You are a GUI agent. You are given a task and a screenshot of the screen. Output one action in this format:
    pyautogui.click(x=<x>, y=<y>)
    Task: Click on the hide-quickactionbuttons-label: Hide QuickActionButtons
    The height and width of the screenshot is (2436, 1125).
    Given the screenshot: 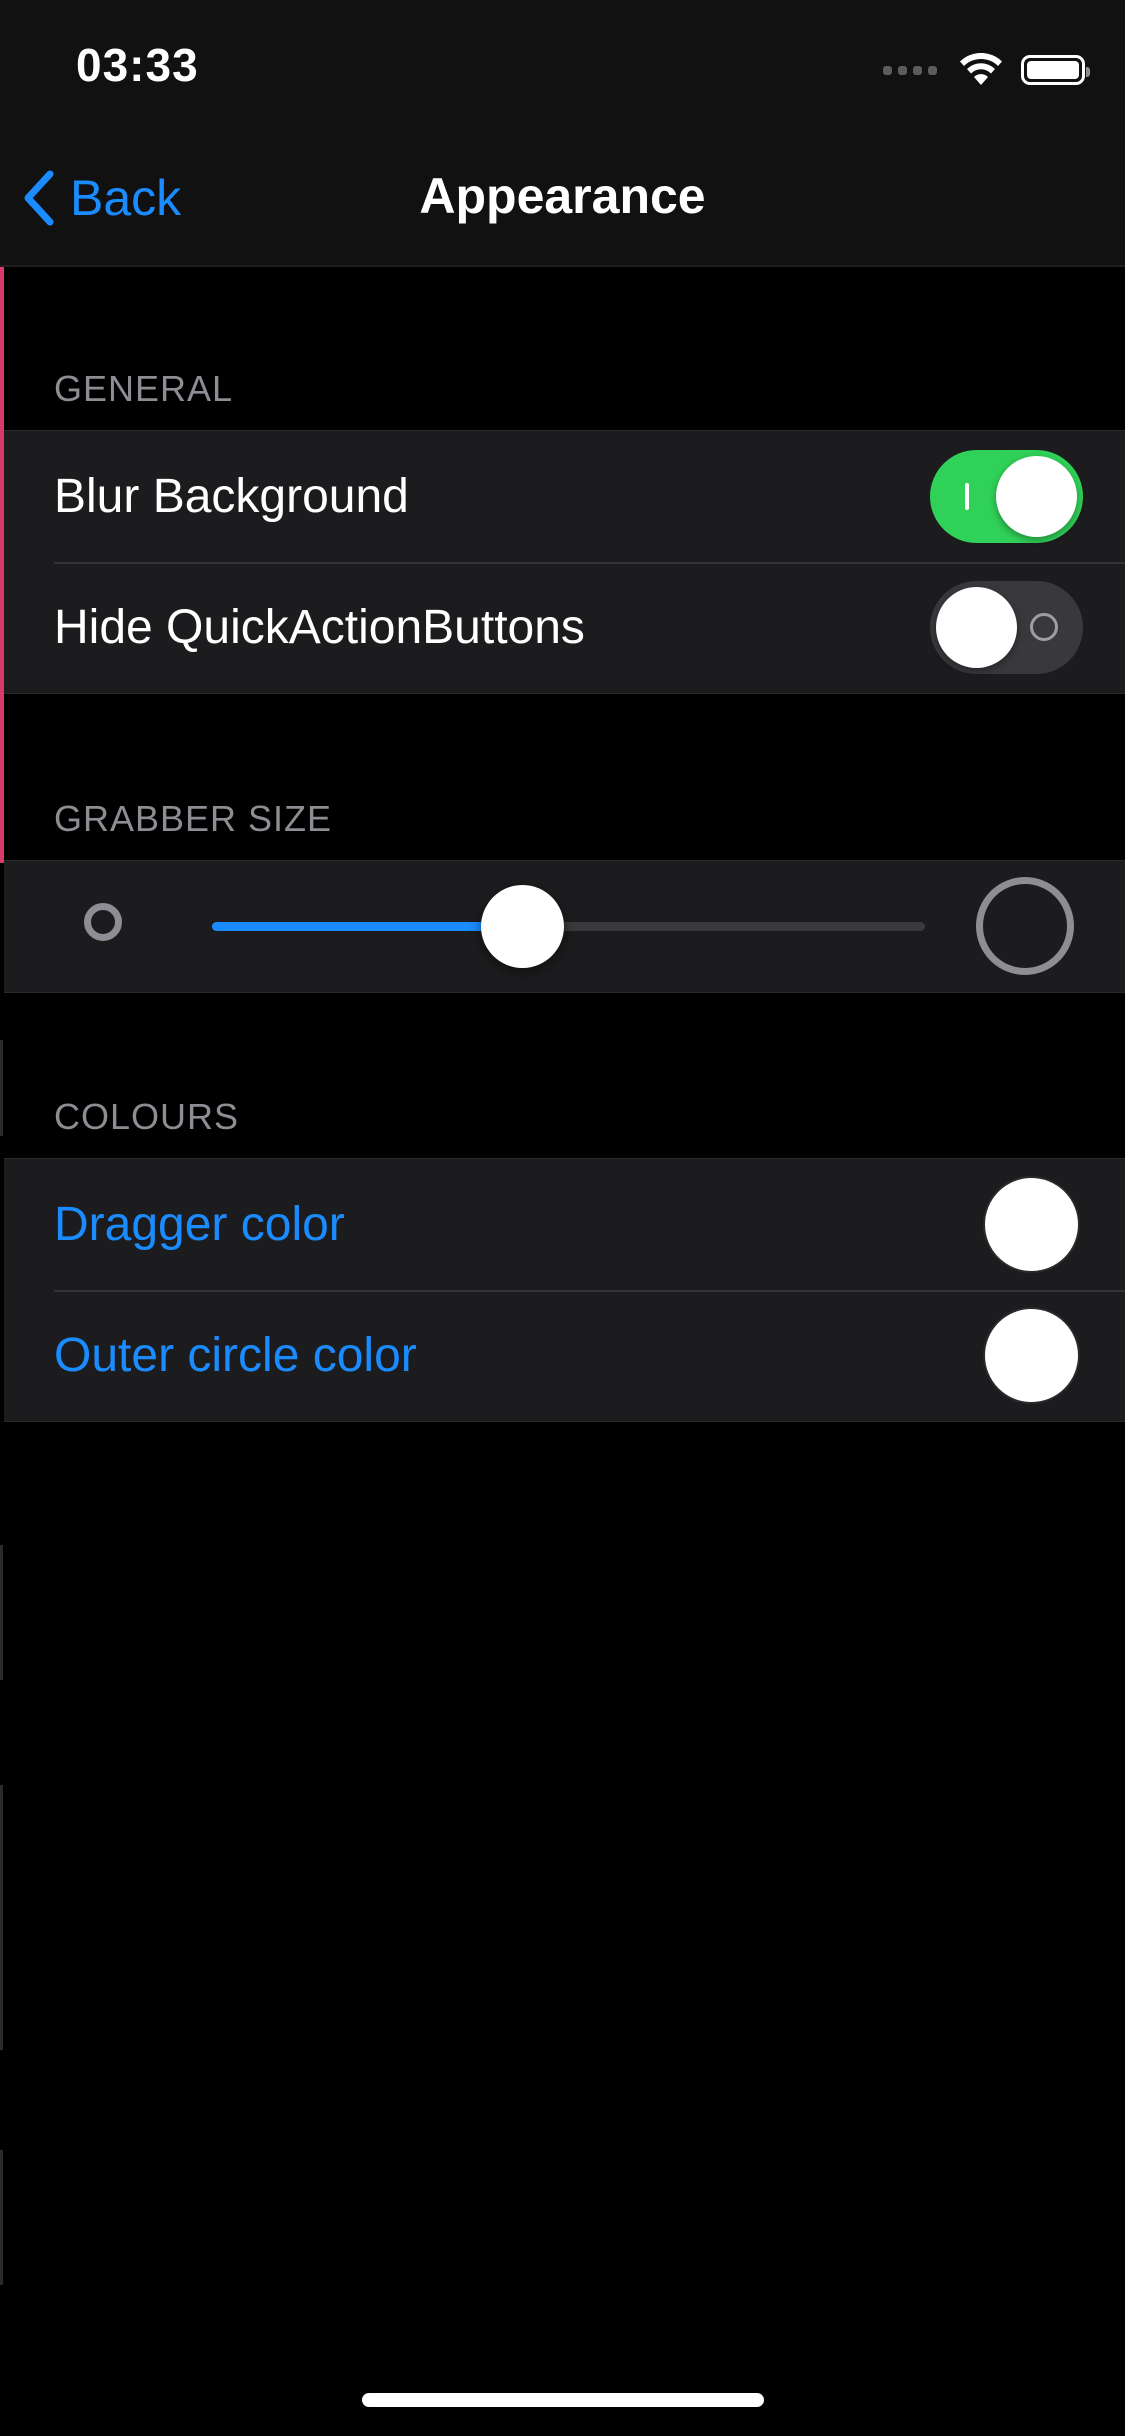 What is the action you would take?
    pyautogui.click(x=319, y=627)
    